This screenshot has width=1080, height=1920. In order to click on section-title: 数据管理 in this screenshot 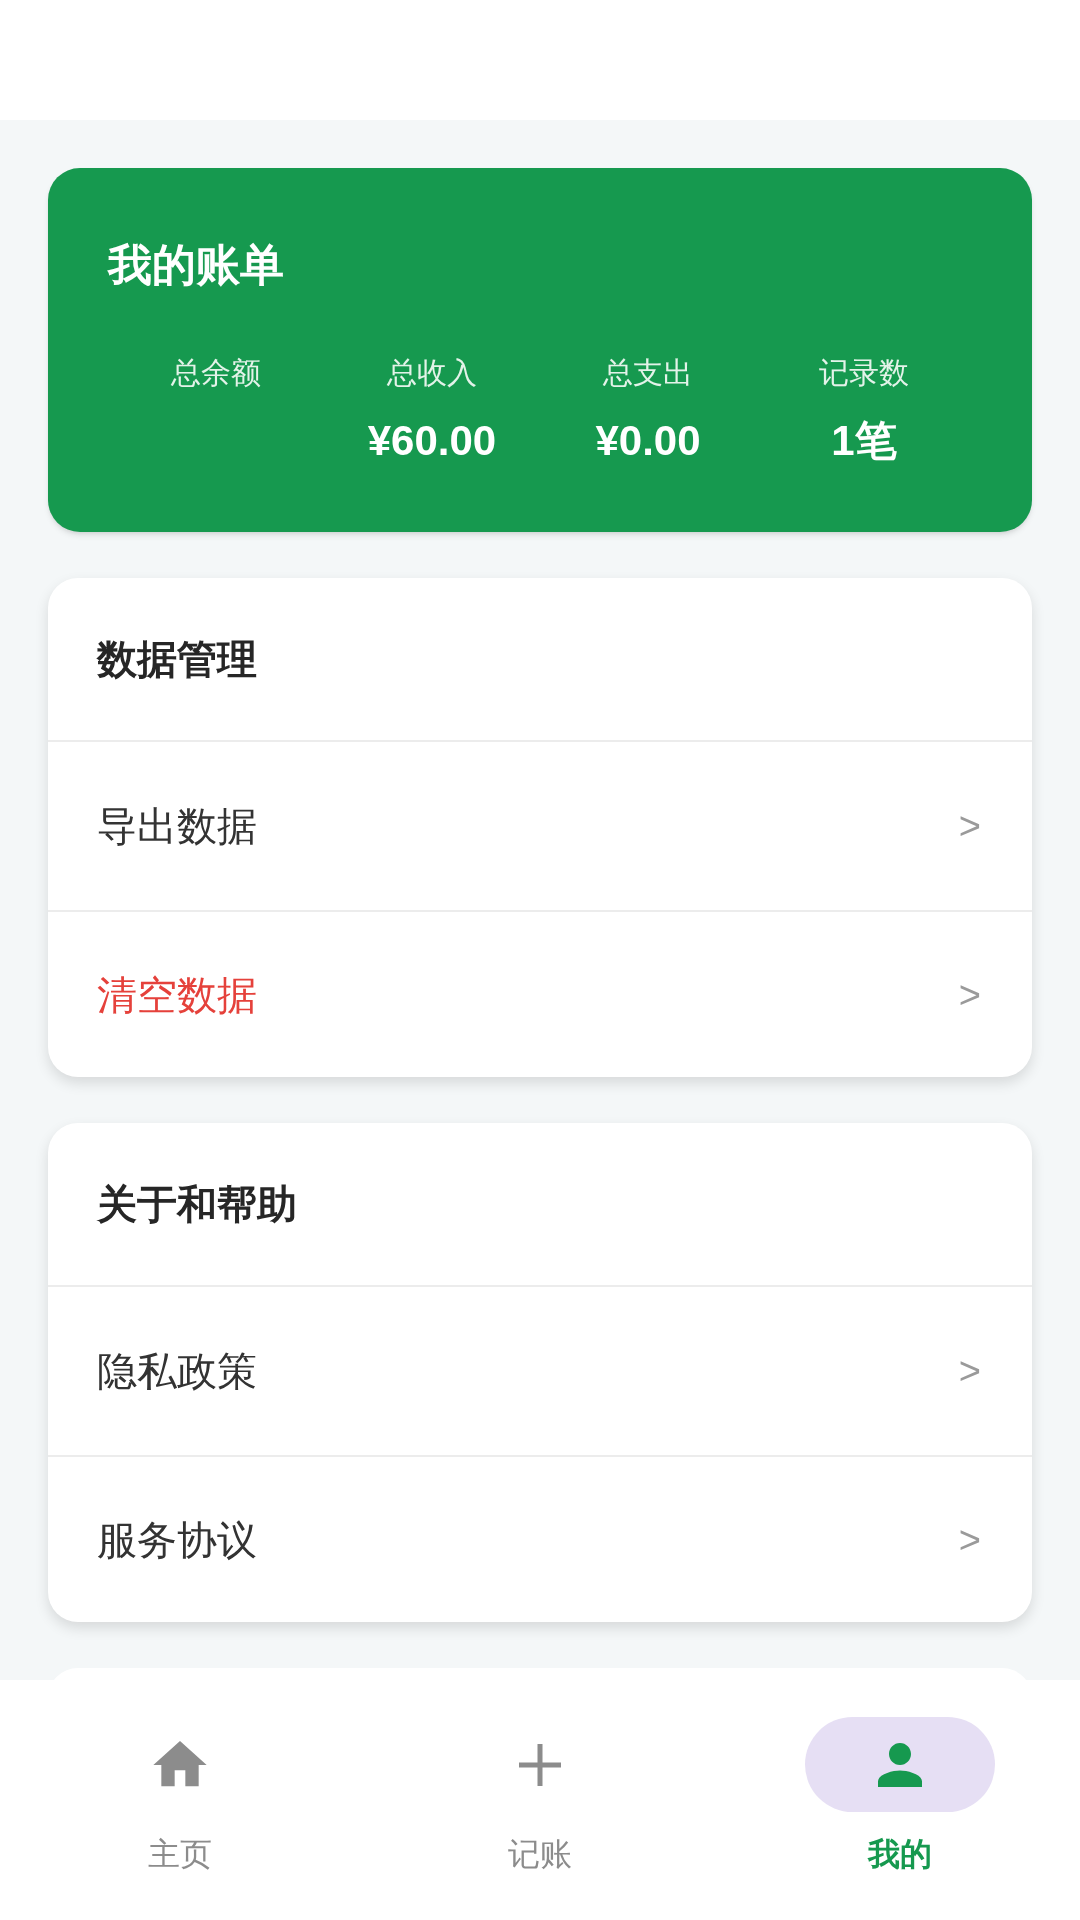, I will do `click(177, 659)`.